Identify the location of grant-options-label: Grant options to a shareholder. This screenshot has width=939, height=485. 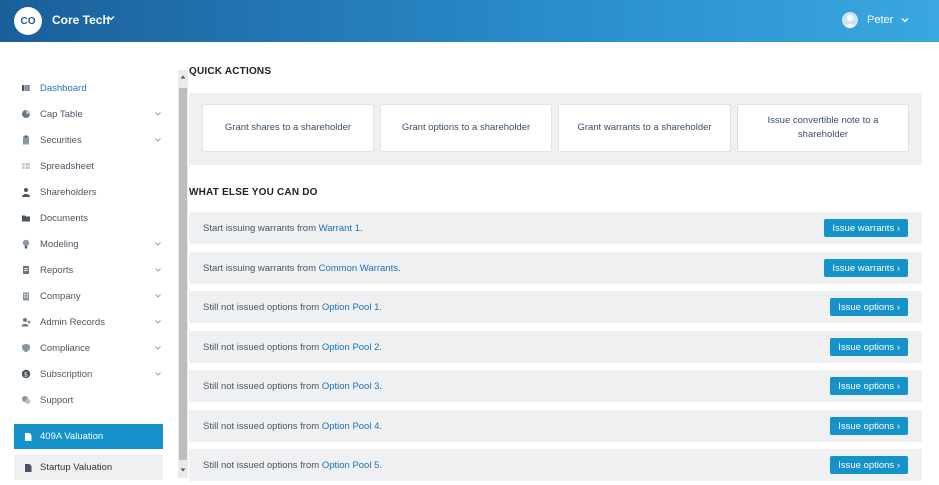
(466, 127).